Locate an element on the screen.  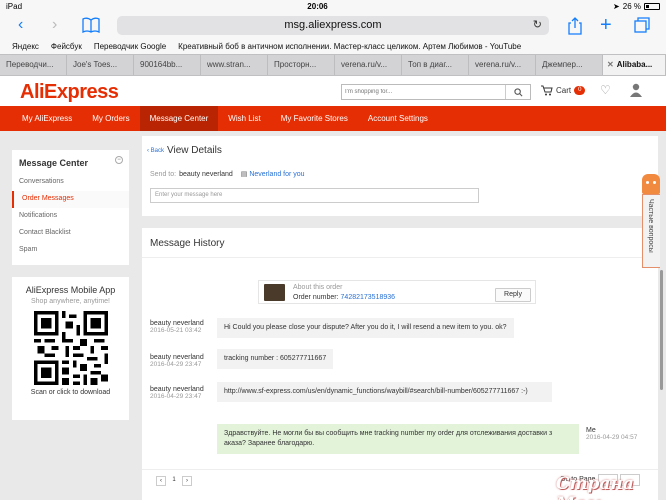
order-number: Order number: 74282173518936 is located at coordinates (344, 297).